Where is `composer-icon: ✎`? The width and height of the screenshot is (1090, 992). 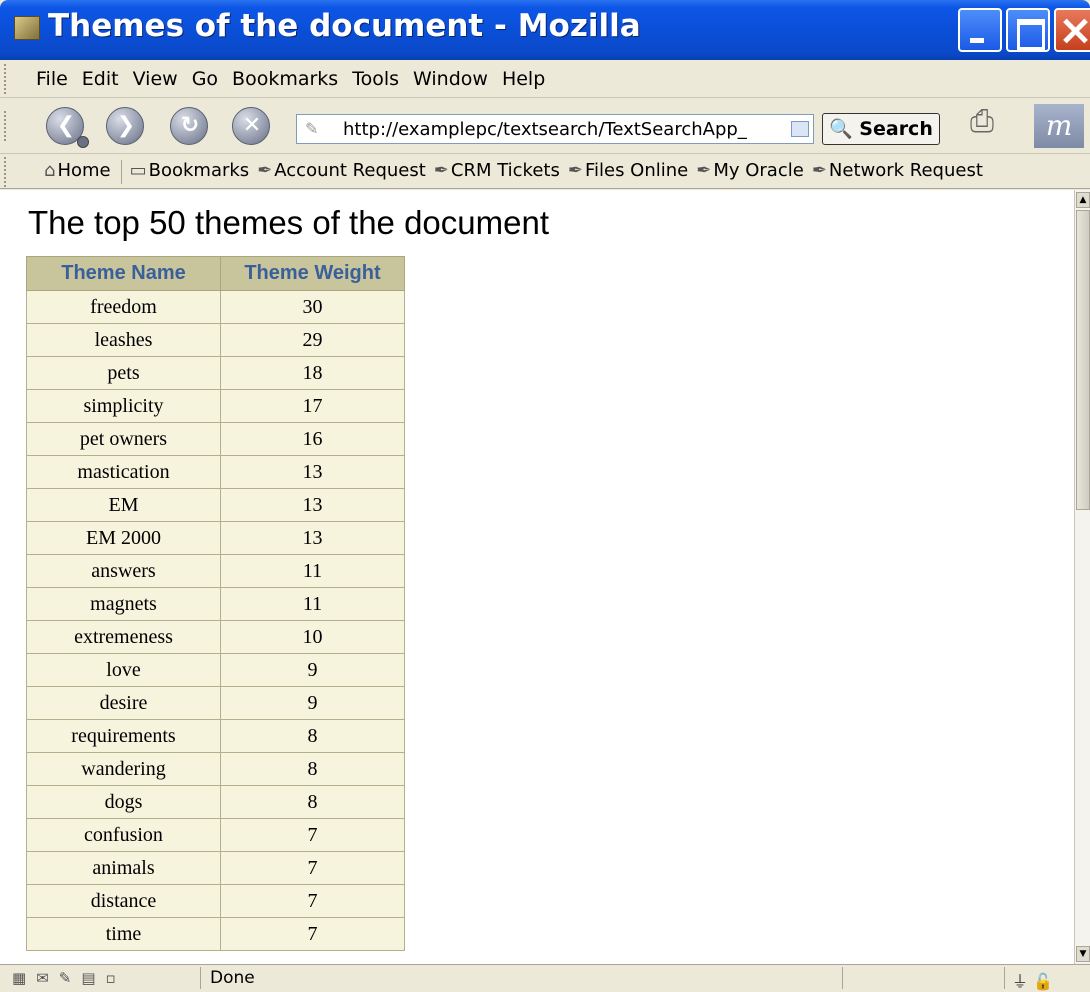
composer-icon: ✎ is located at coordinates (65, 978).